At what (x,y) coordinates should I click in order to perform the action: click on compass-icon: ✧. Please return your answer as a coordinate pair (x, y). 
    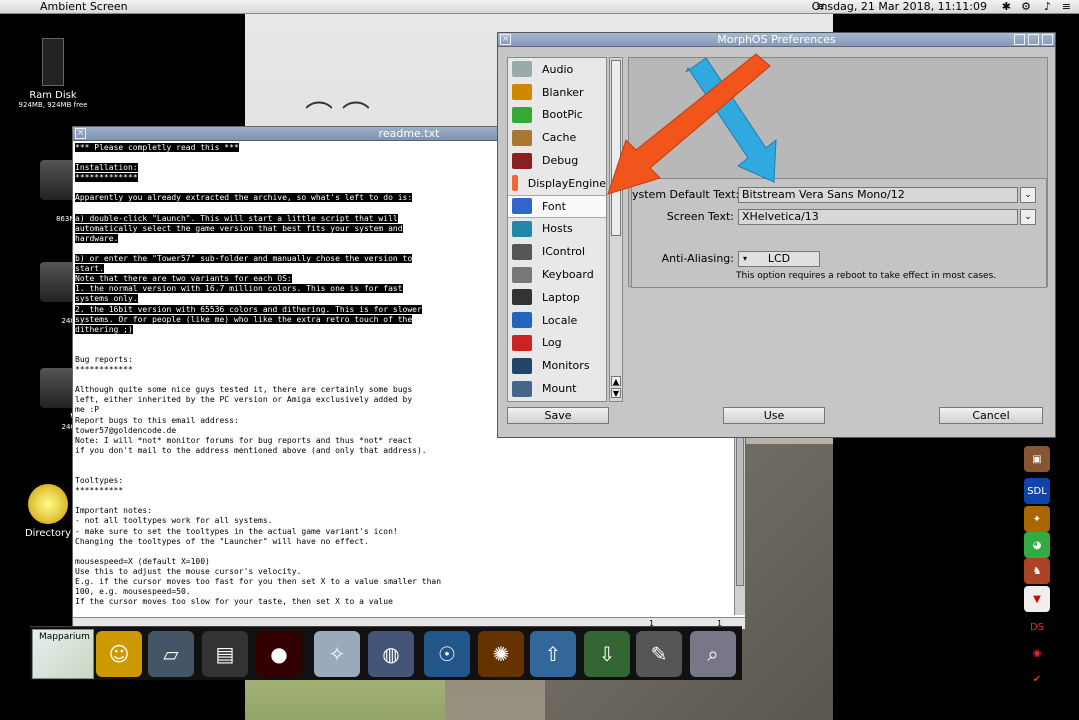
    Looking at the image, I should click on (337, 654).